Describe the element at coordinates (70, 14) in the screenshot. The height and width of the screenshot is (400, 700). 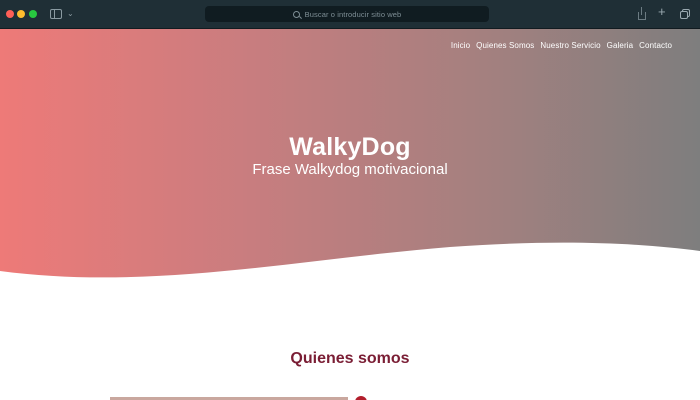
I see `chevron-down-icon: ⌄` at that location.